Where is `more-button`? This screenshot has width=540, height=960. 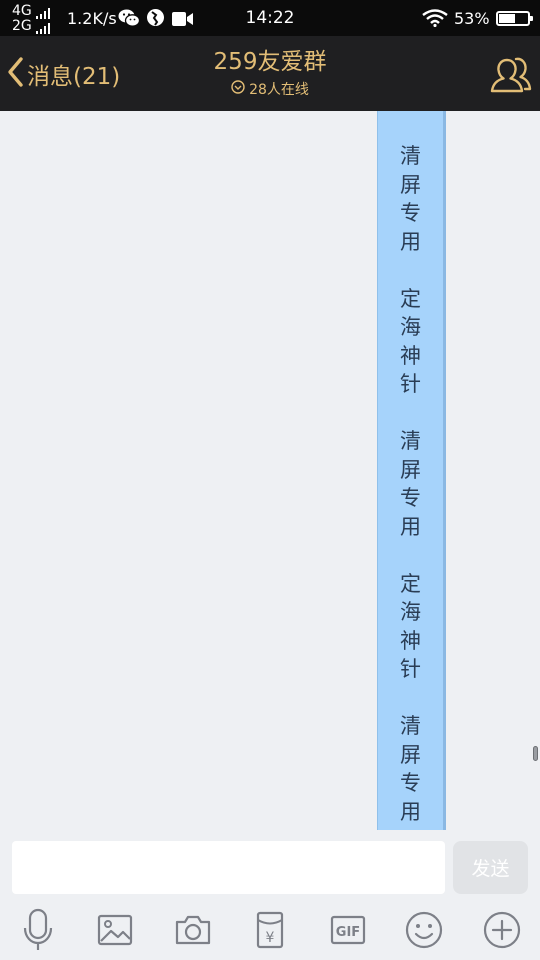
more-button is located at coordinates (502, 930).